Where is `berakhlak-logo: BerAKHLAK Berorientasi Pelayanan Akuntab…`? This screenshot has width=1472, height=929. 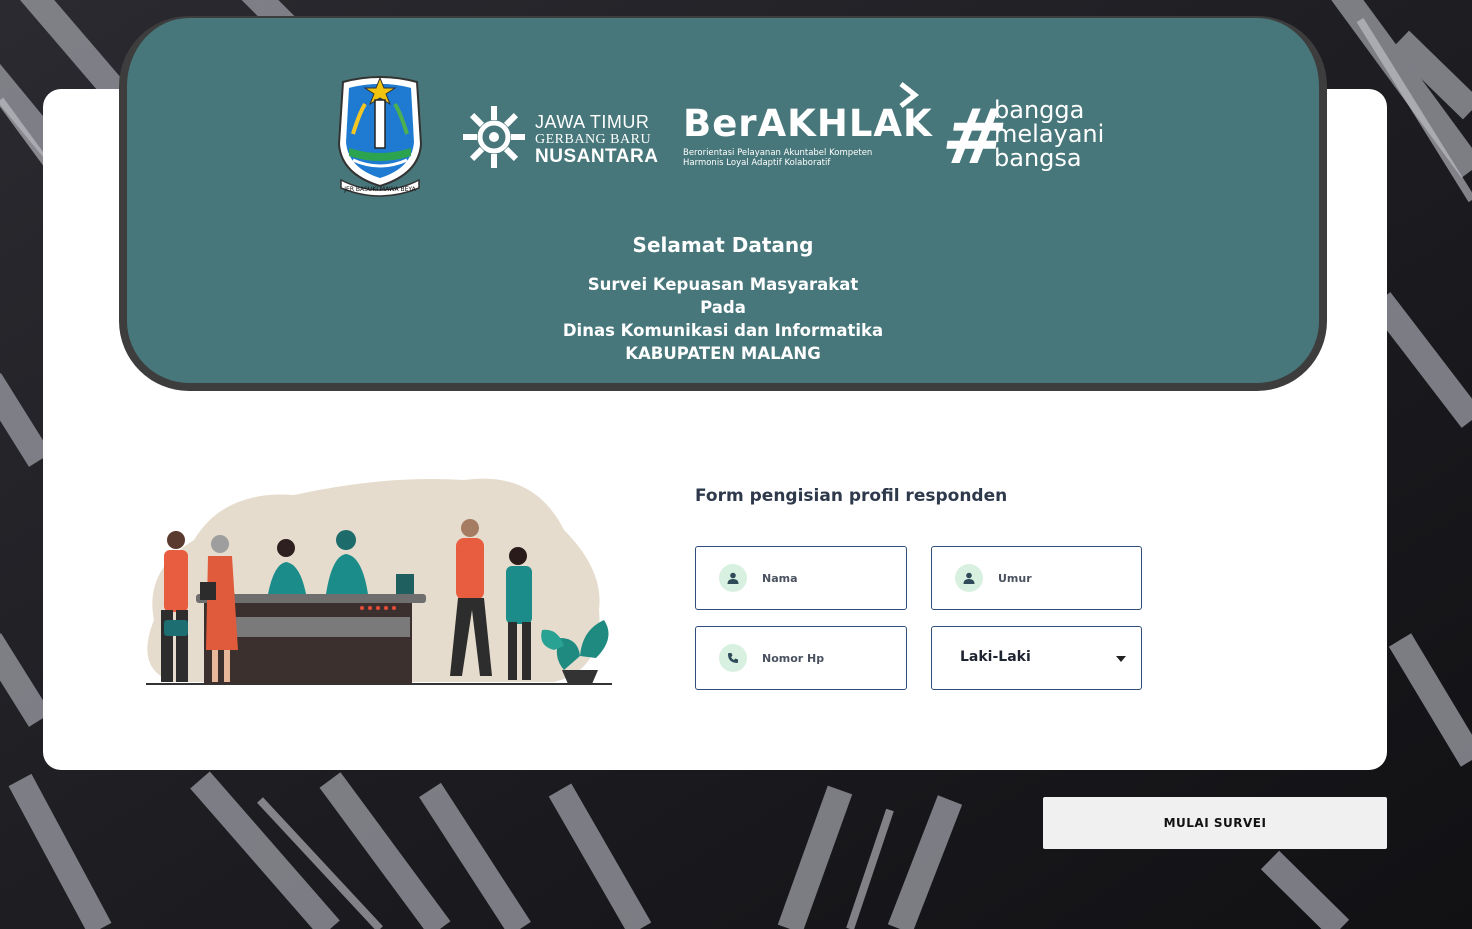 berakhlak-logo: BerAKHLAK Berorientasi Pelayanan Akuntab… is located at coordinates (807, 130).